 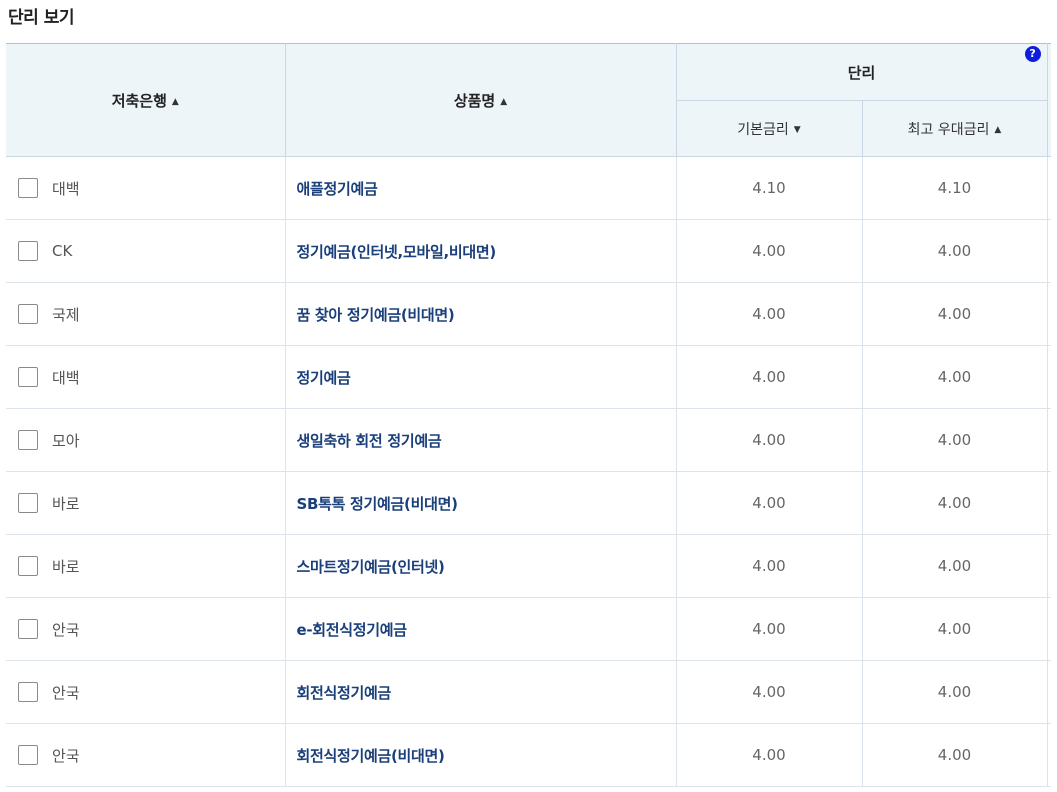 I want to click on table-row: 안국 회전식정기예금(비대면) 4.00 4.00, so click(x=529, y=755).